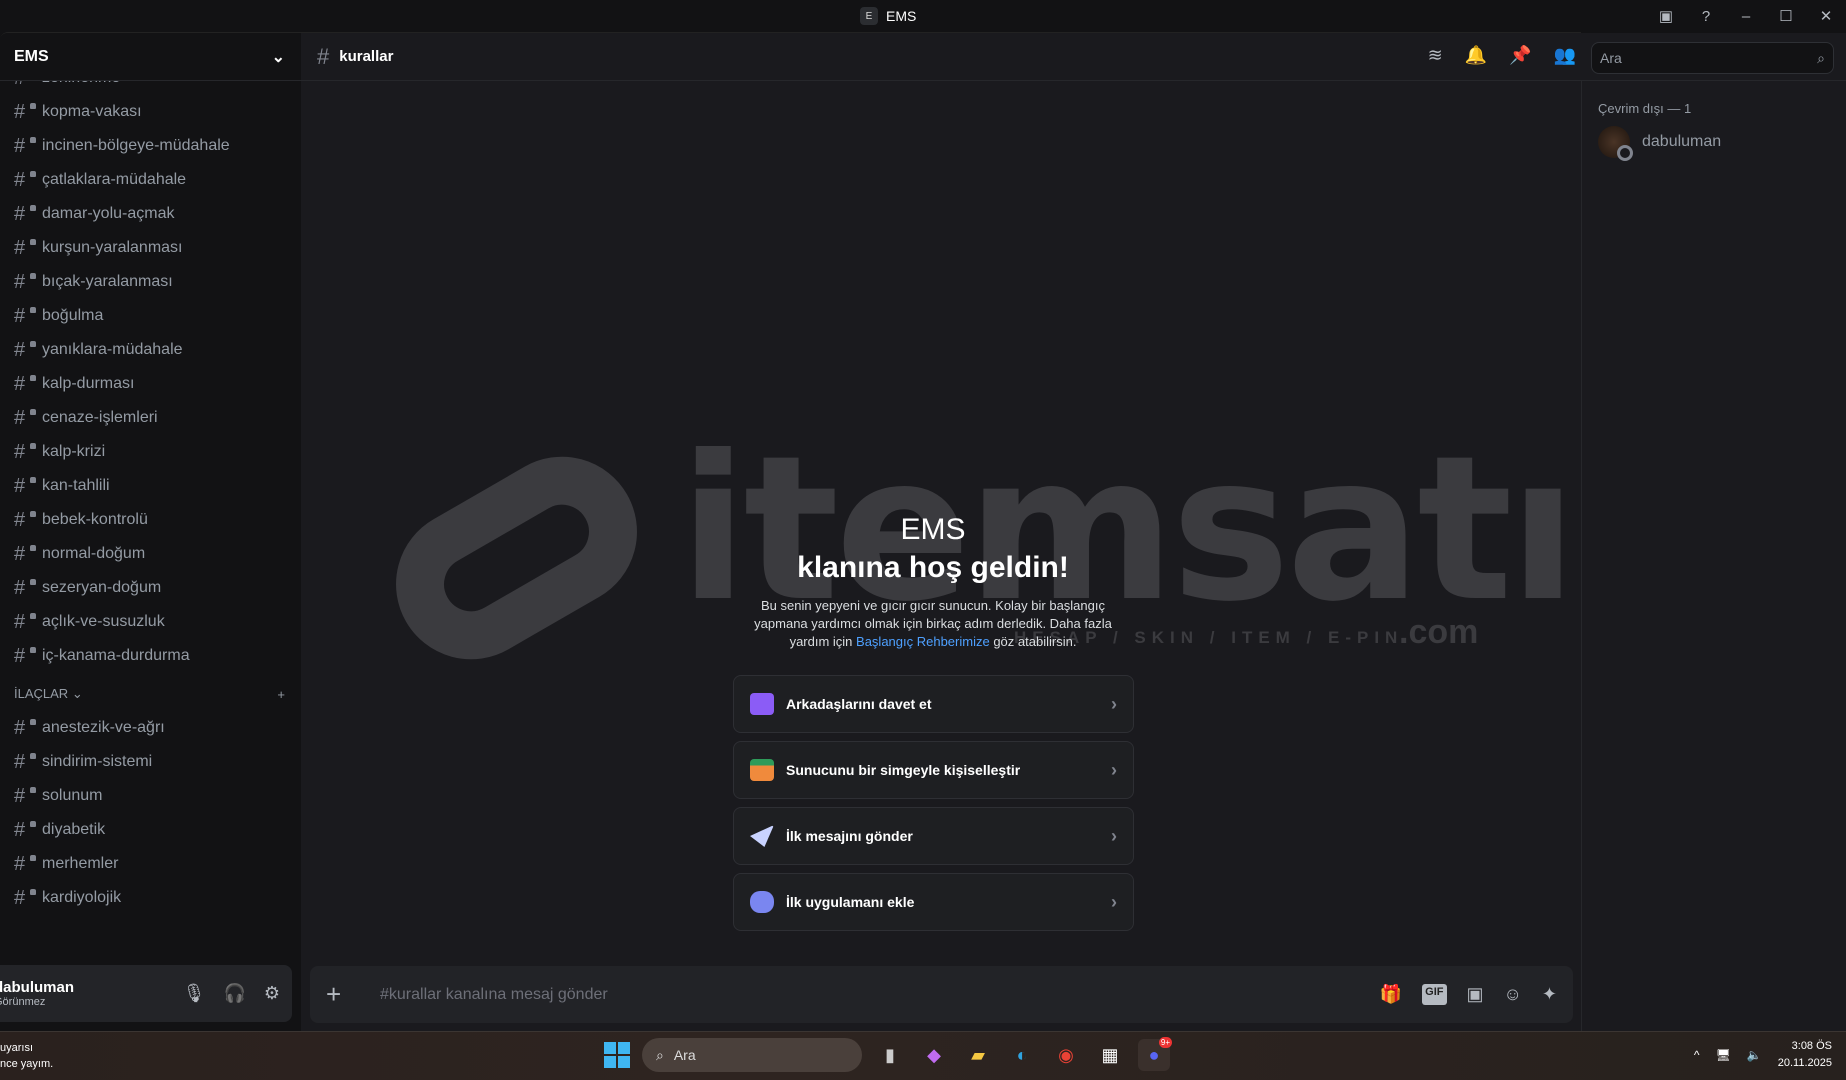 The width and height of the screenshot is (1846, 1080). I want to click on channel-item: # kalp-durması, so click(150, 384).